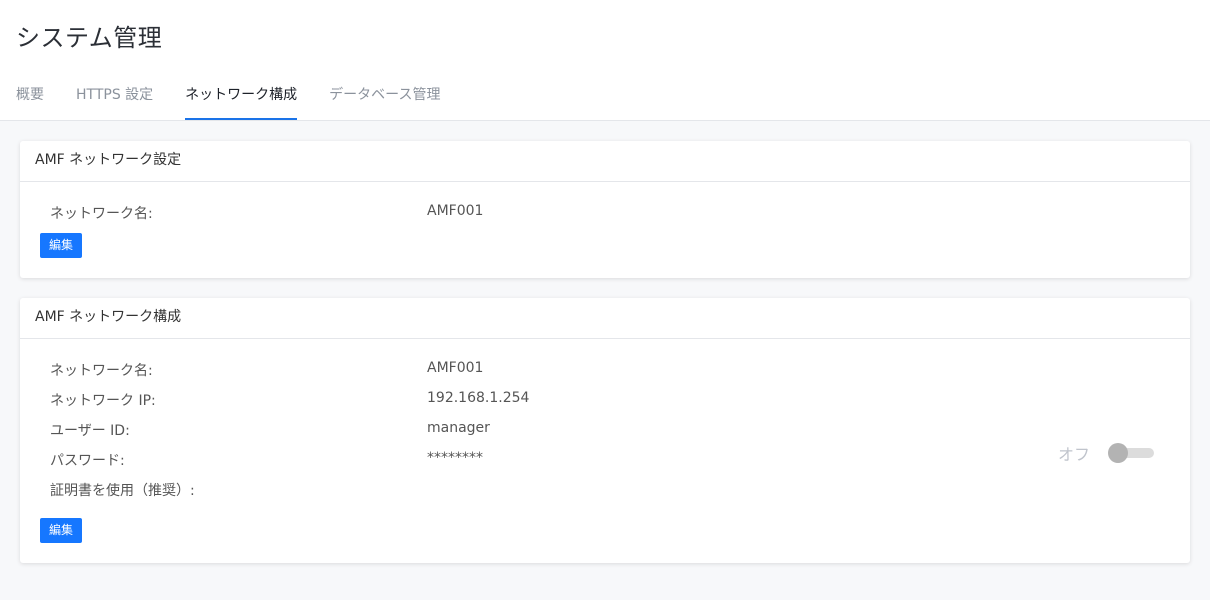 The image size is (1210, 600). Describe the element at coordinates (89, 38) in the screenshot. I see `page-title: システム管理` at that location.